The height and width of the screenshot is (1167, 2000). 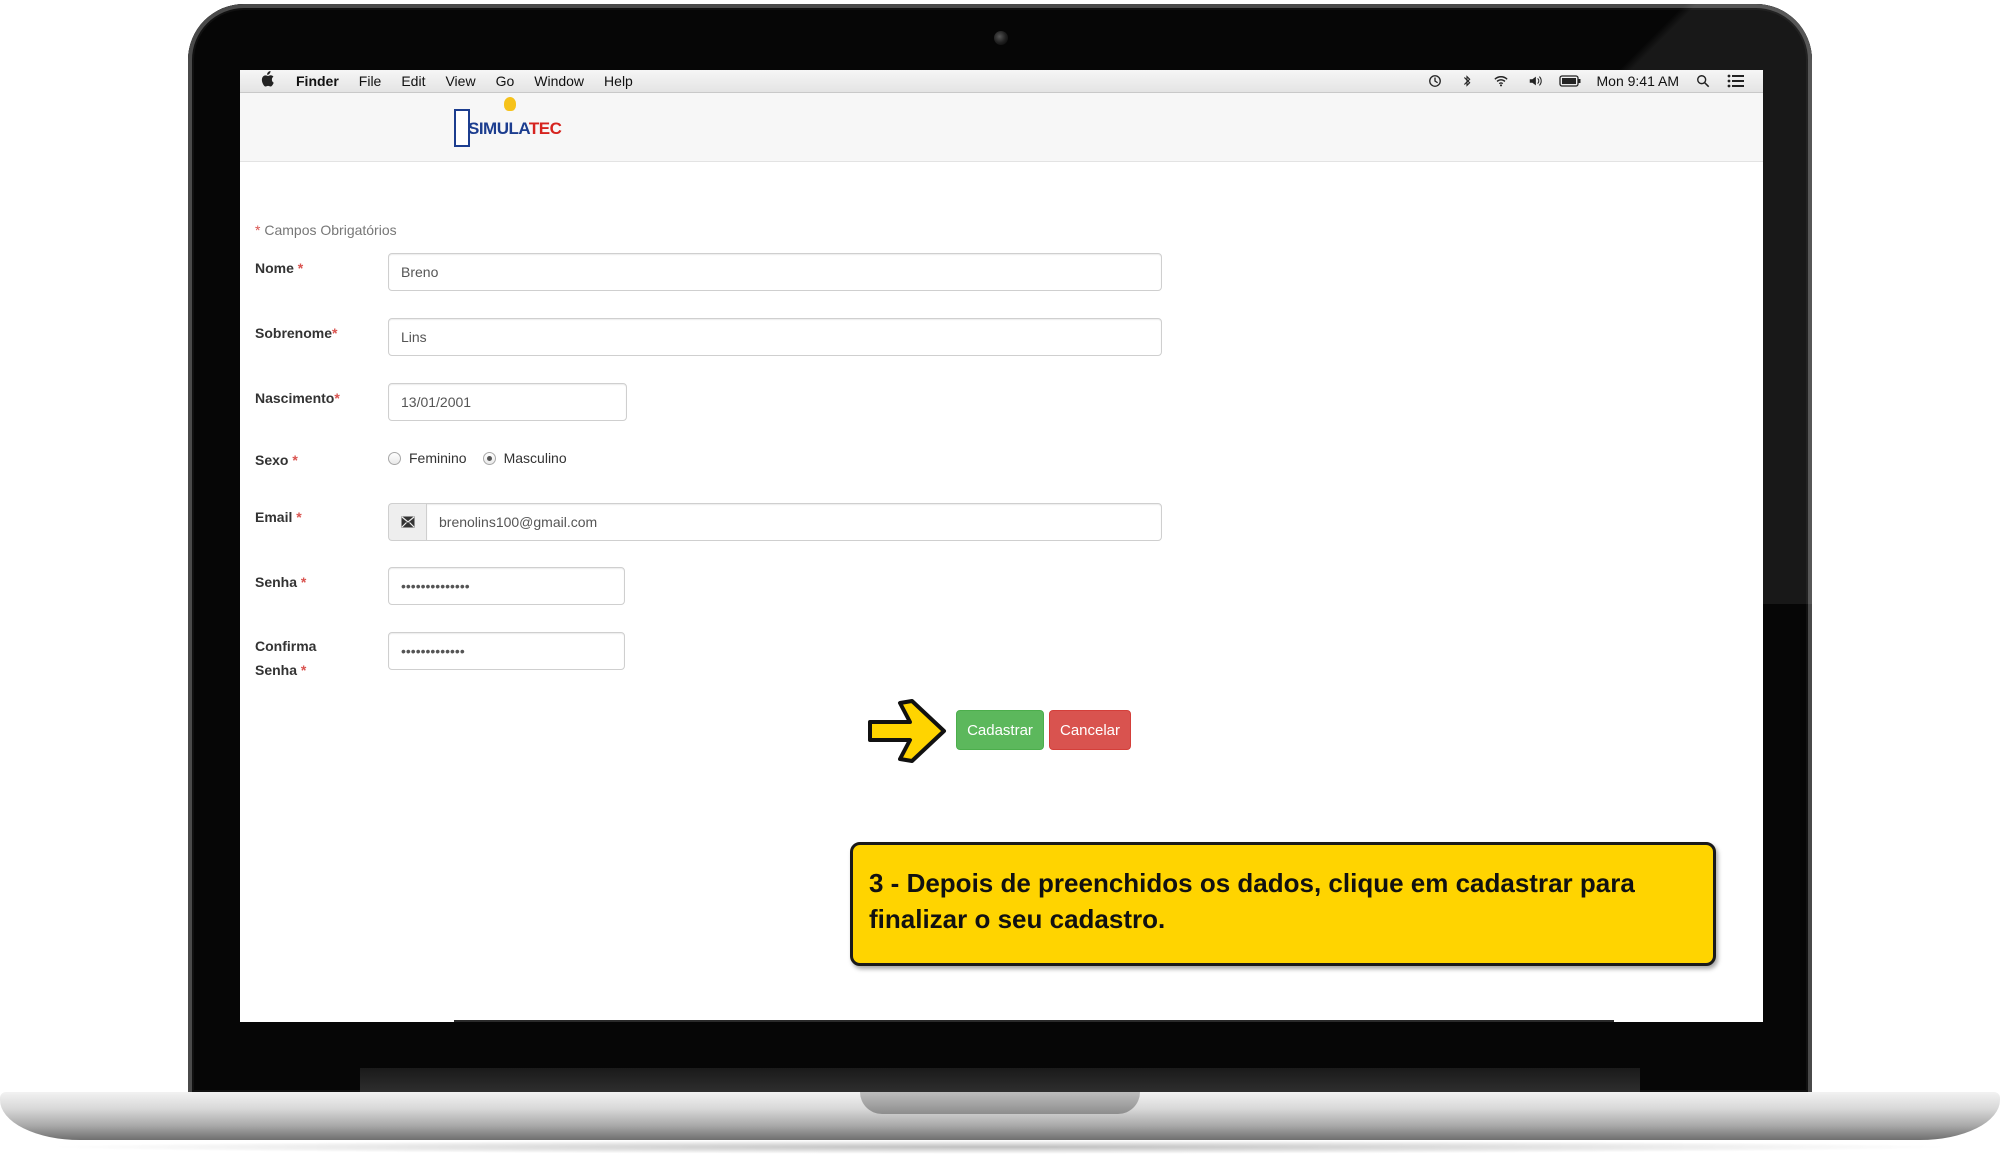 What do you see at coordinates (460, 81) in the screenshot?
I see `menu-view: View` at bounding box center [460, 81].